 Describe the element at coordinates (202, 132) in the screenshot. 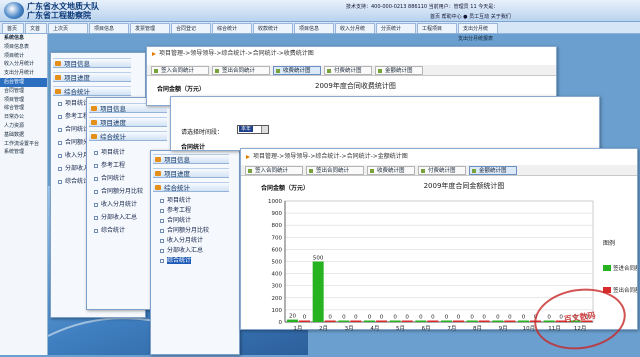

I see `period-label: 请选择时间段：` at that location.